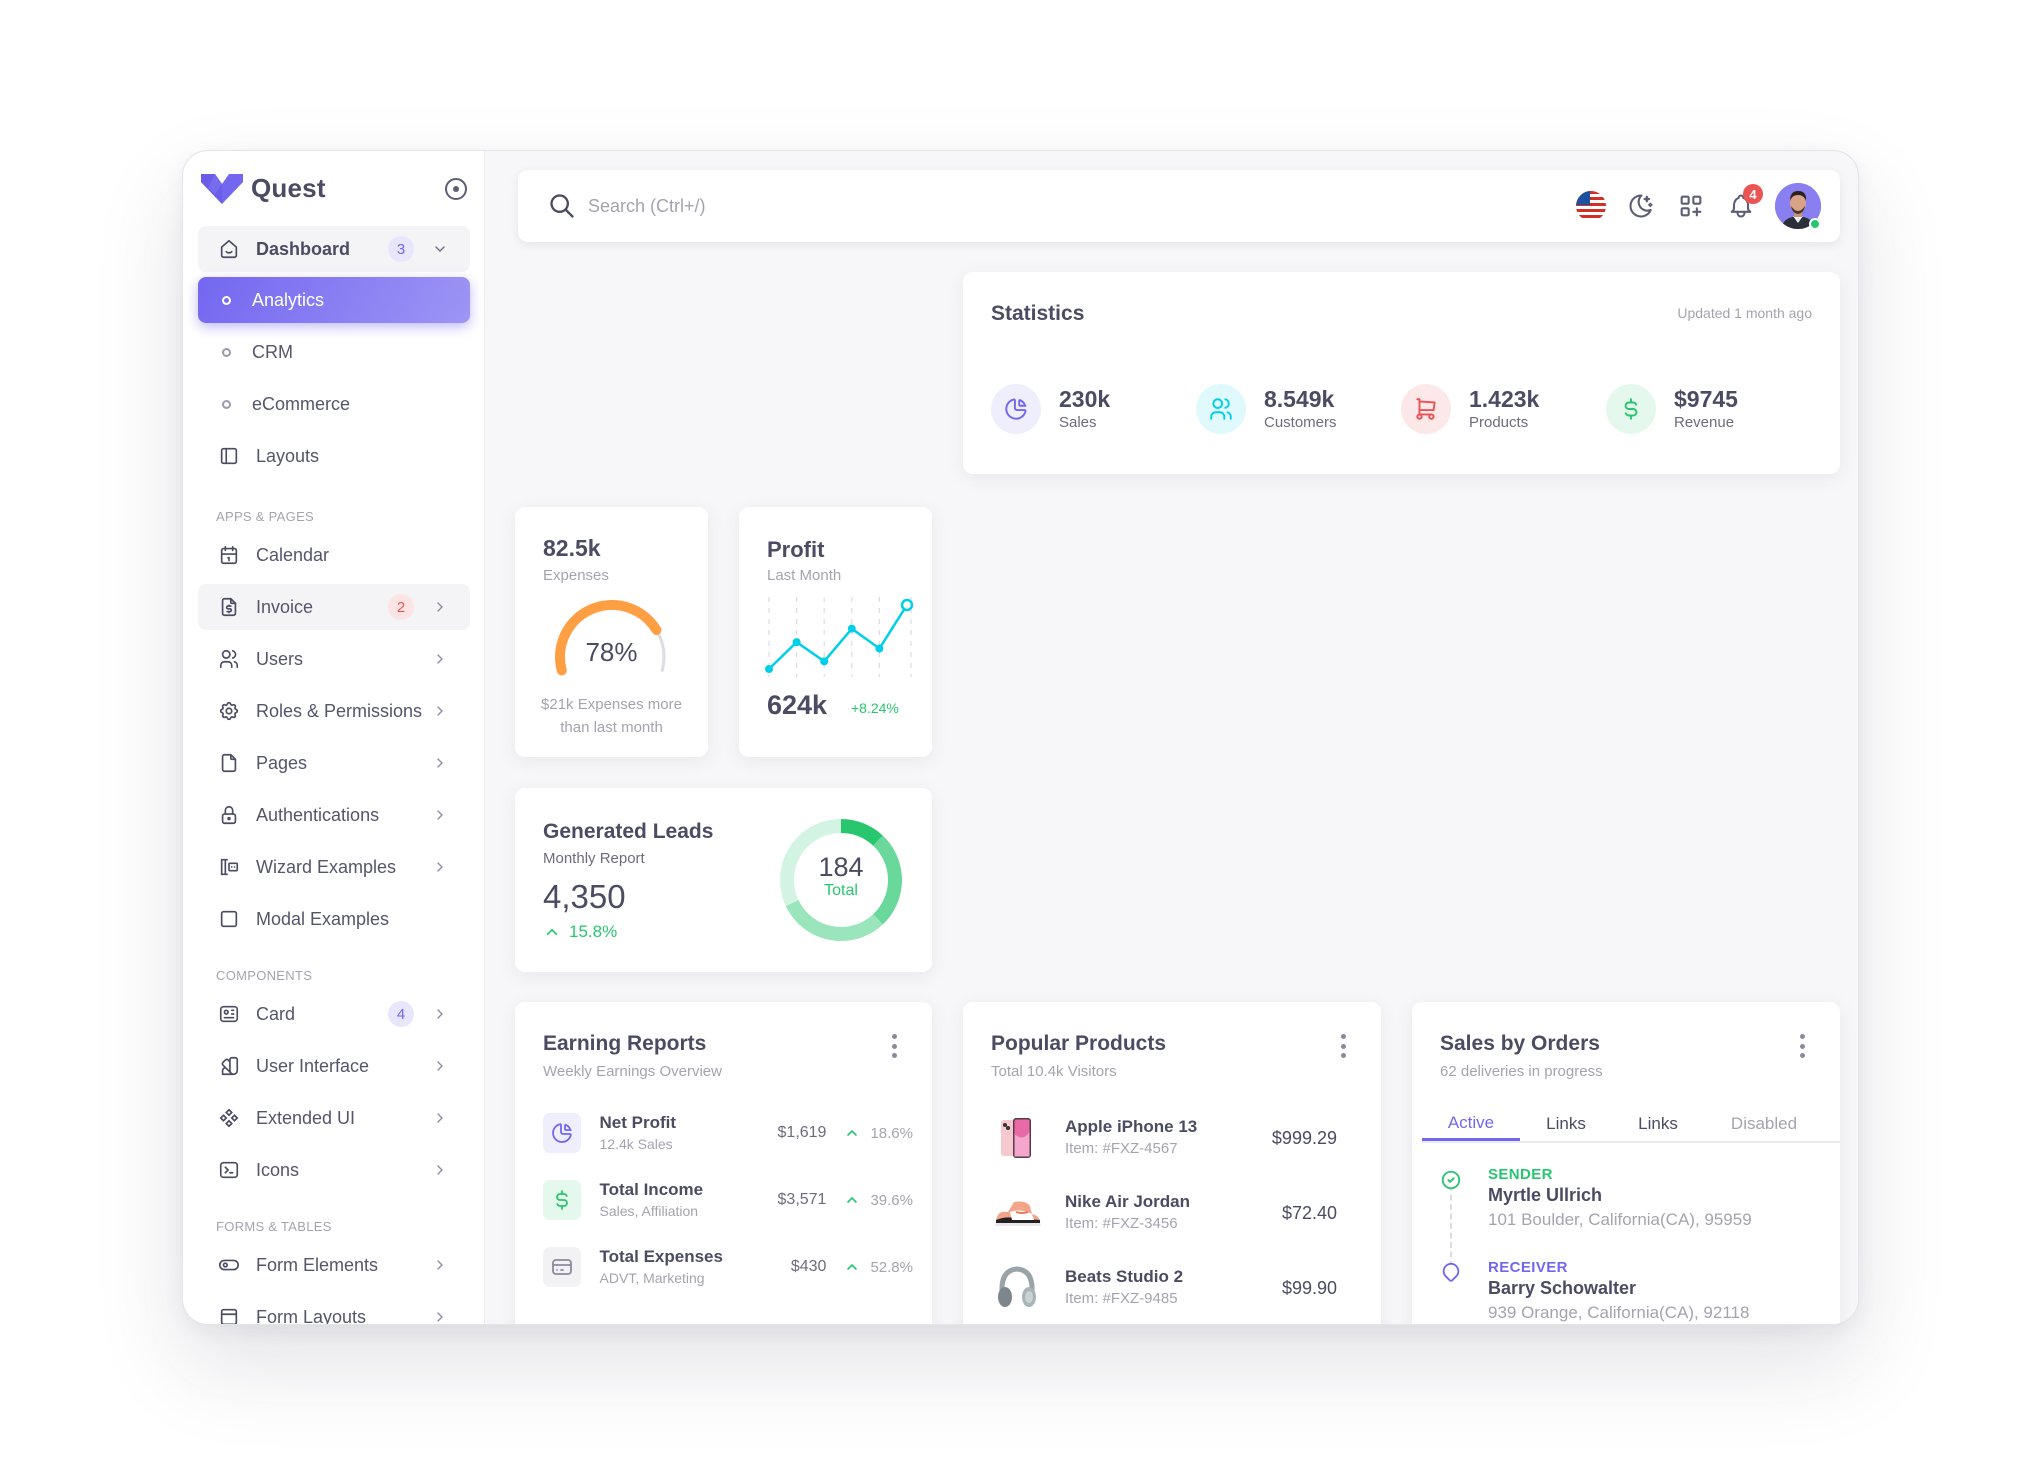  What do you see at coordinates (334, 1170) in the screenshot?
I see `sidebar-item-icons: Icons` at bounding box center [334, 1170].